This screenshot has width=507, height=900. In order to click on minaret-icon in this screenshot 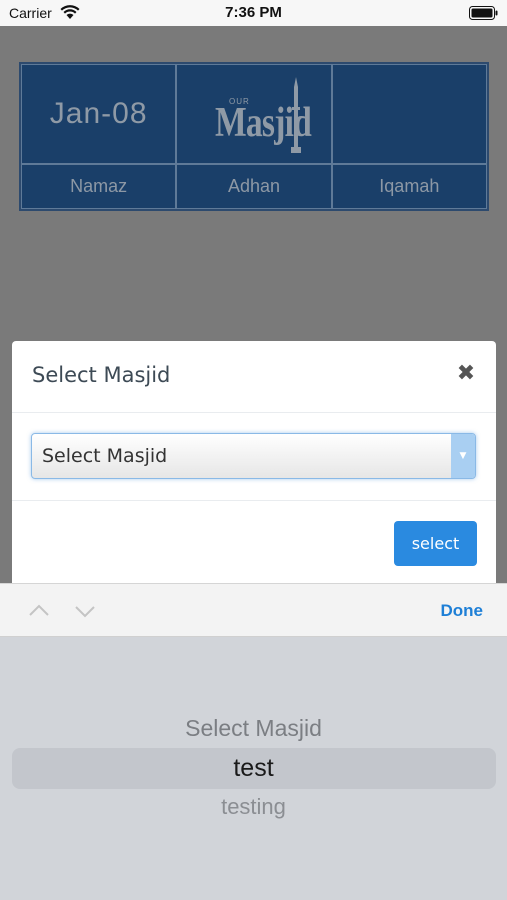, I will do `click(295, 115)`.